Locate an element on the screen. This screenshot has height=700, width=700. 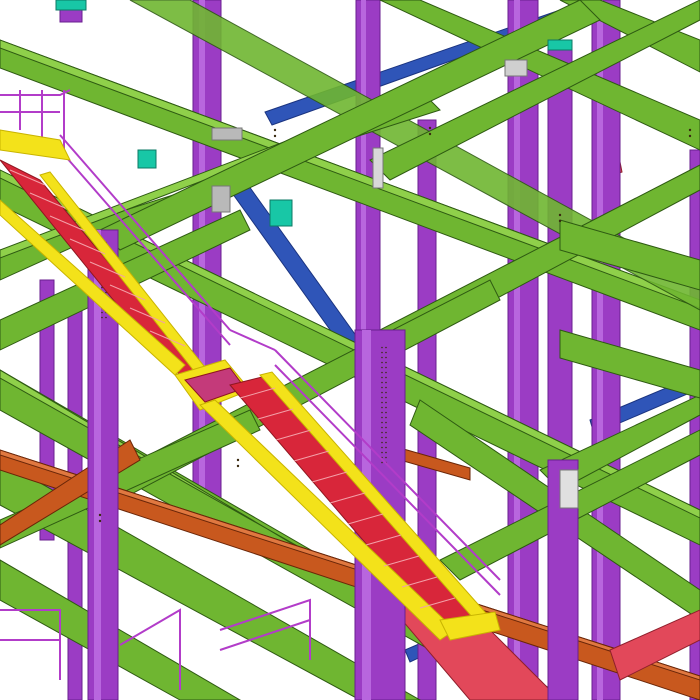
column-bolts is located at coordinates (384, 405).